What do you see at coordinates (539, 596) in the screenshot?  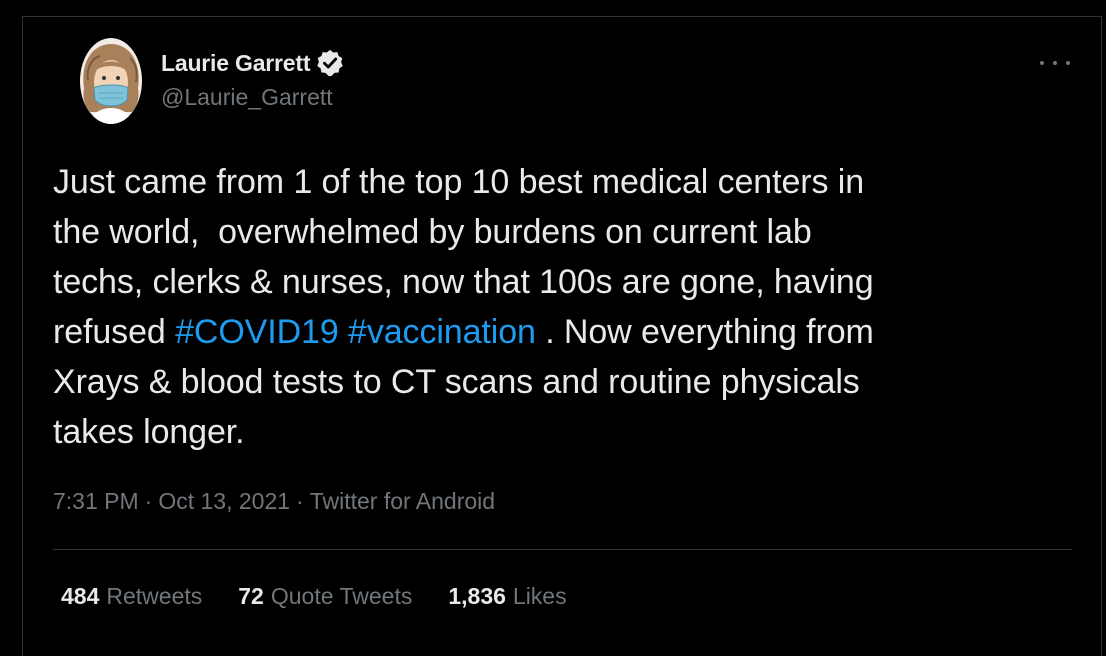 I see `likes-label: Likes` at bounding box center [539, 596].